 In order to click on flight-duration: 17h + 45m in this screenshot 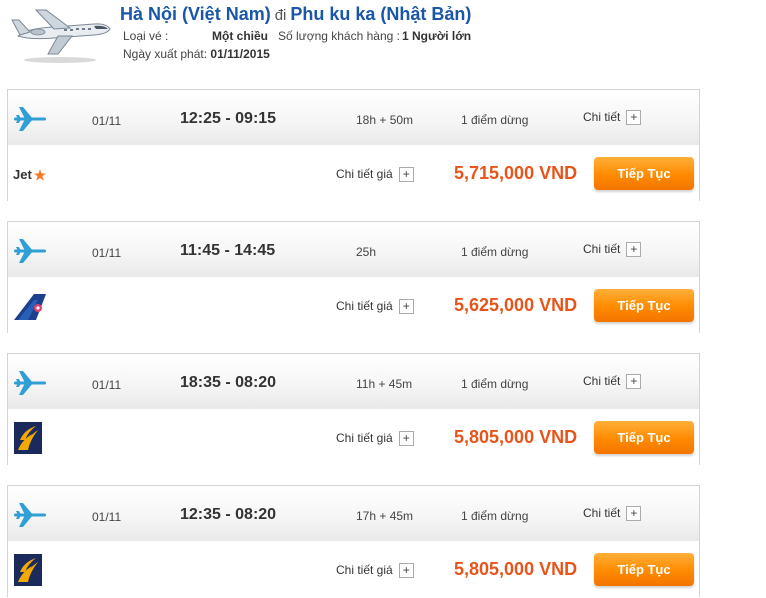, I will do `click(385, 516)`.